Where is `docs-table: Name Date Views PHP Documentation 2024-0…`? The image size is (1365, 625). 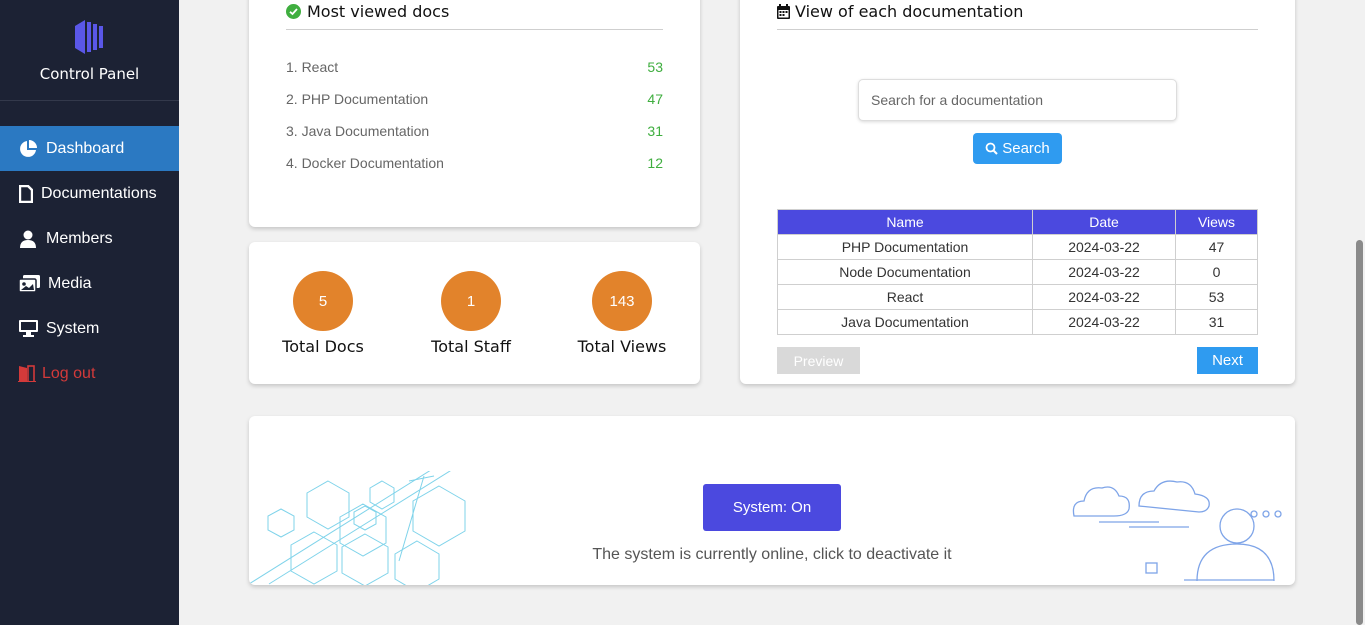
docs-table: Name Date Views PHP Documentation 2024-0… is located at coordinates (1017, 272).